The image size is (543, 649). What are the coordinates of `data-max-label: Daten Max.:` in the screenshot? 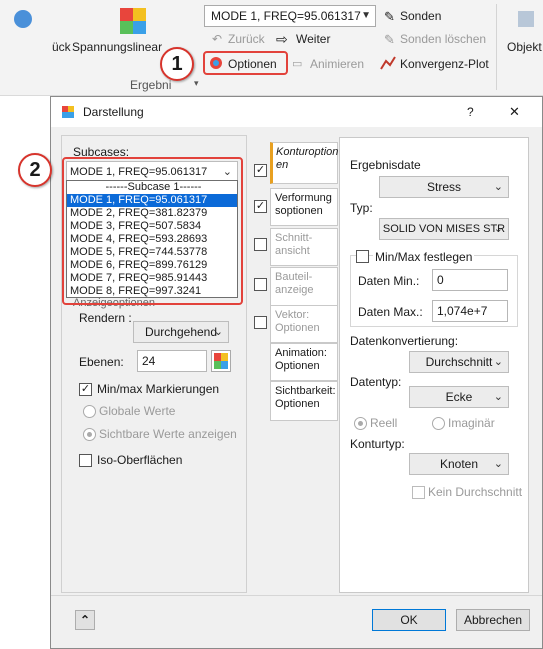 It's located at (390, 312).